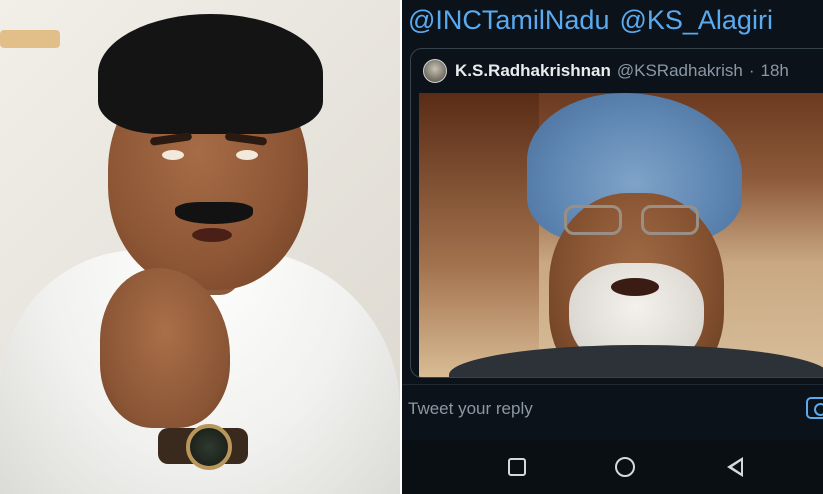 The height and width of the screenshot is (494, 823). What do you see at coordinates (533, 71) in the screenshot?
I see `quoted-author-name: K.S.Radhakrishnan` at bounding box center [533, 71].